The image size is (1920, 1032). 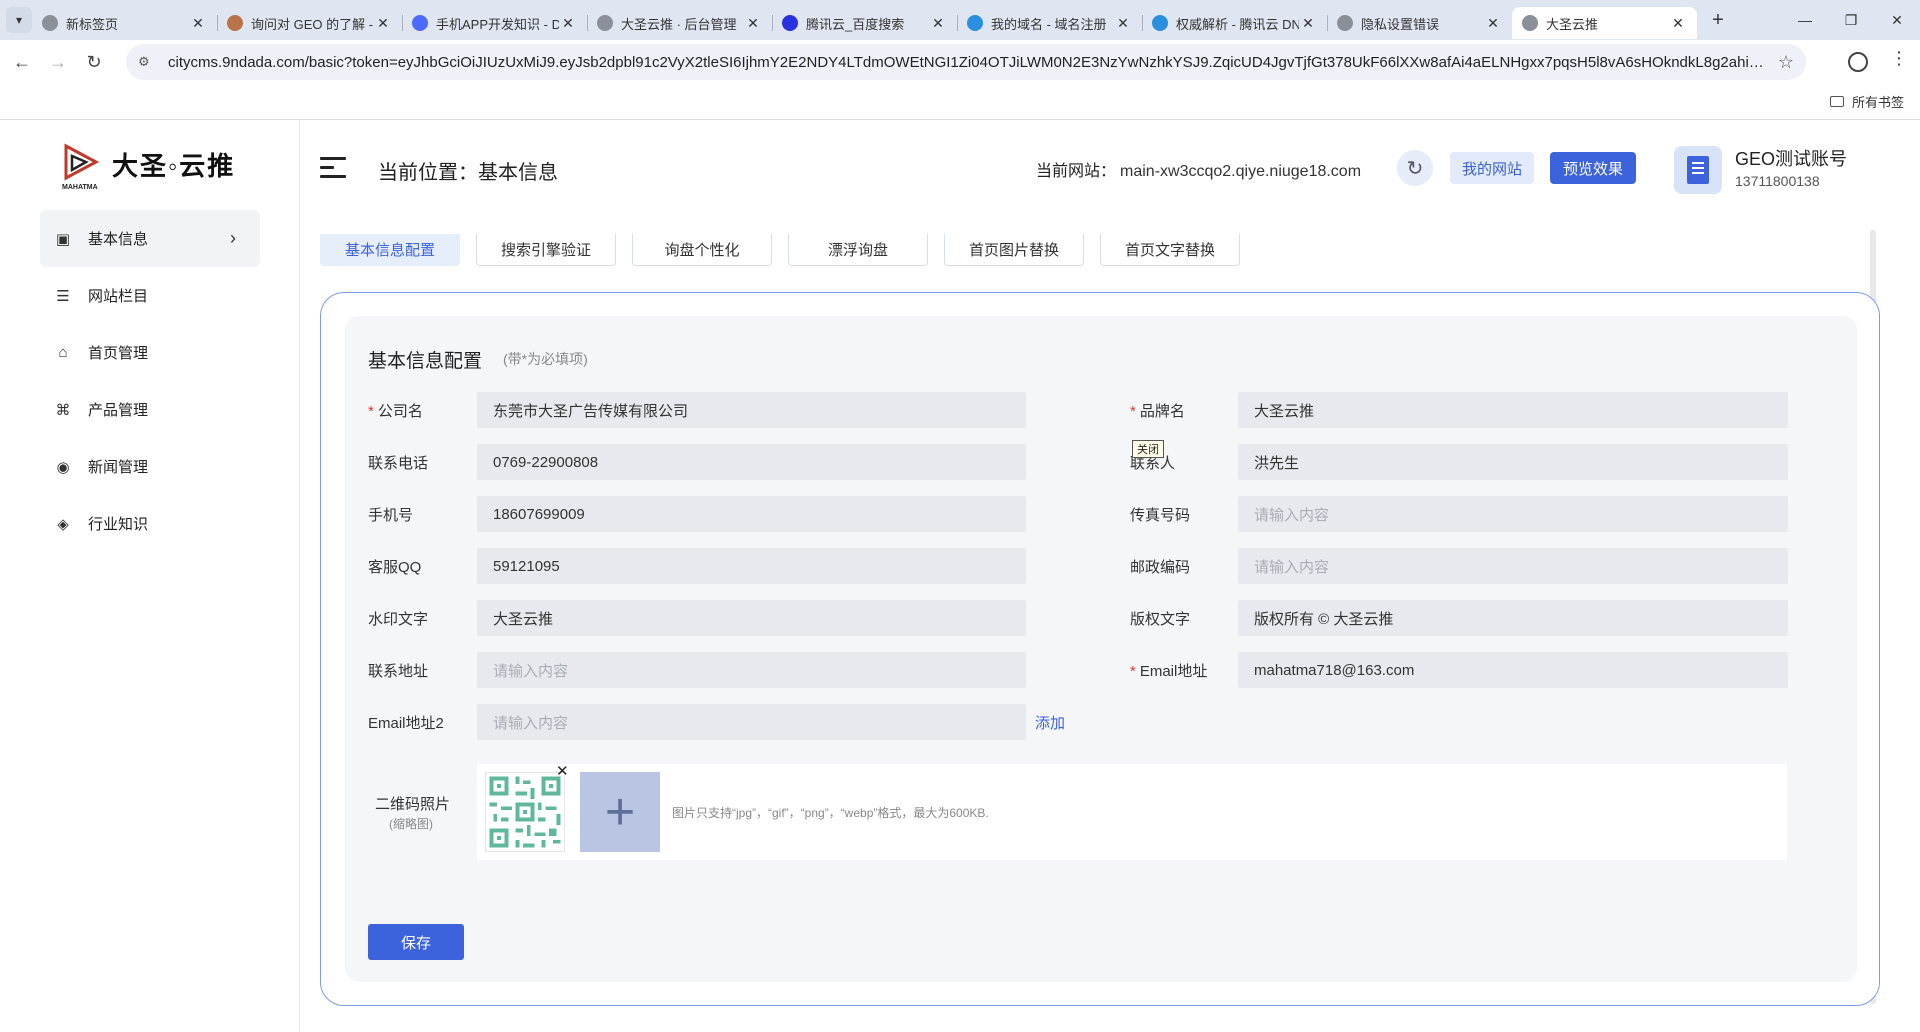 What do you see at coordinates (1572, 24) in the screenshot?
I see `browser-tab-title: 大圣云推` at bounding box center [1572, 24].